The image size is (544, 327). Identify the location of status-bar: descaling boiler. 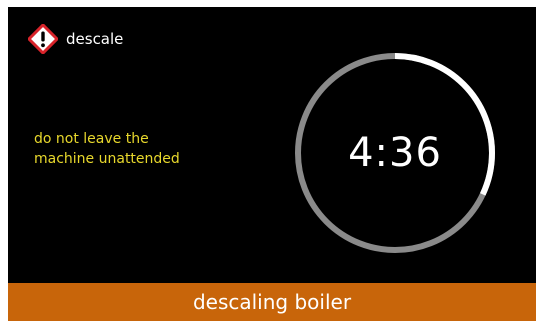
(272, 302).